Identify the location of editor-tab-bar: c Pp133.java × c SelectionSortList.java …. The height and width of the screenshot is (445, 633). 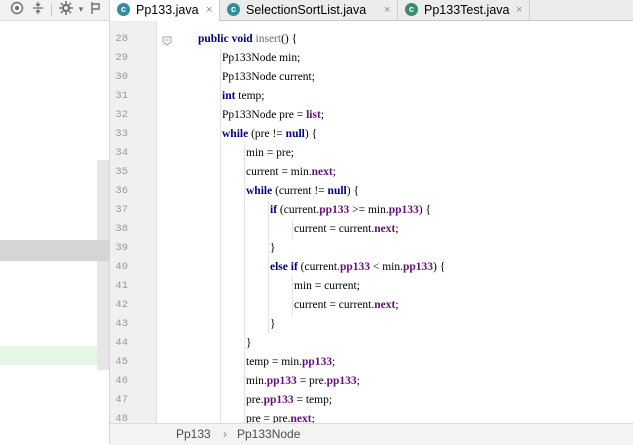
(371, 10).